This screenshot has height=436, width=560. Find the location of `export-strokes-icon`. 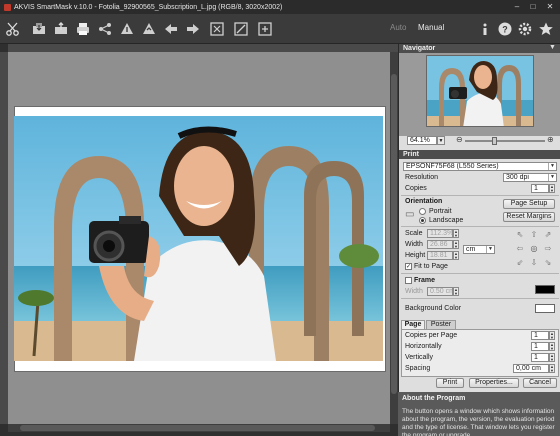

export-strokes-icon is located at coordinates (149, 29).